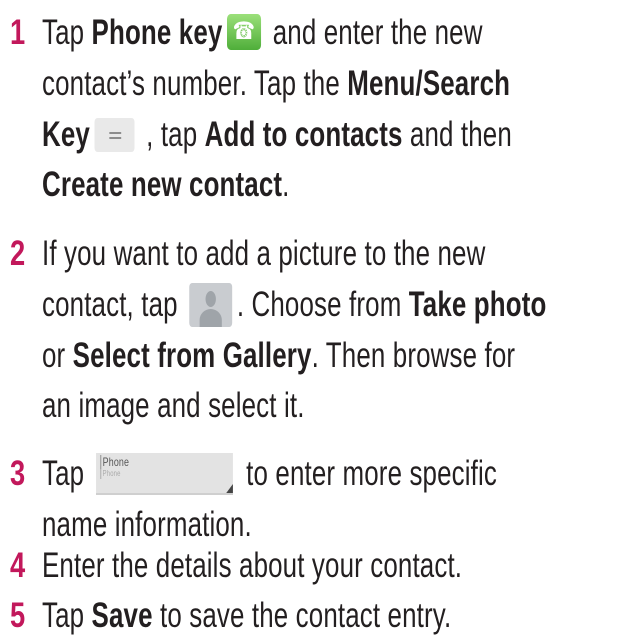 The width and height of the screenshot is (637, 641). Describe the element at coordinates (114, 461) in the screenshot. I see `name-field-label: Phone` at that location.